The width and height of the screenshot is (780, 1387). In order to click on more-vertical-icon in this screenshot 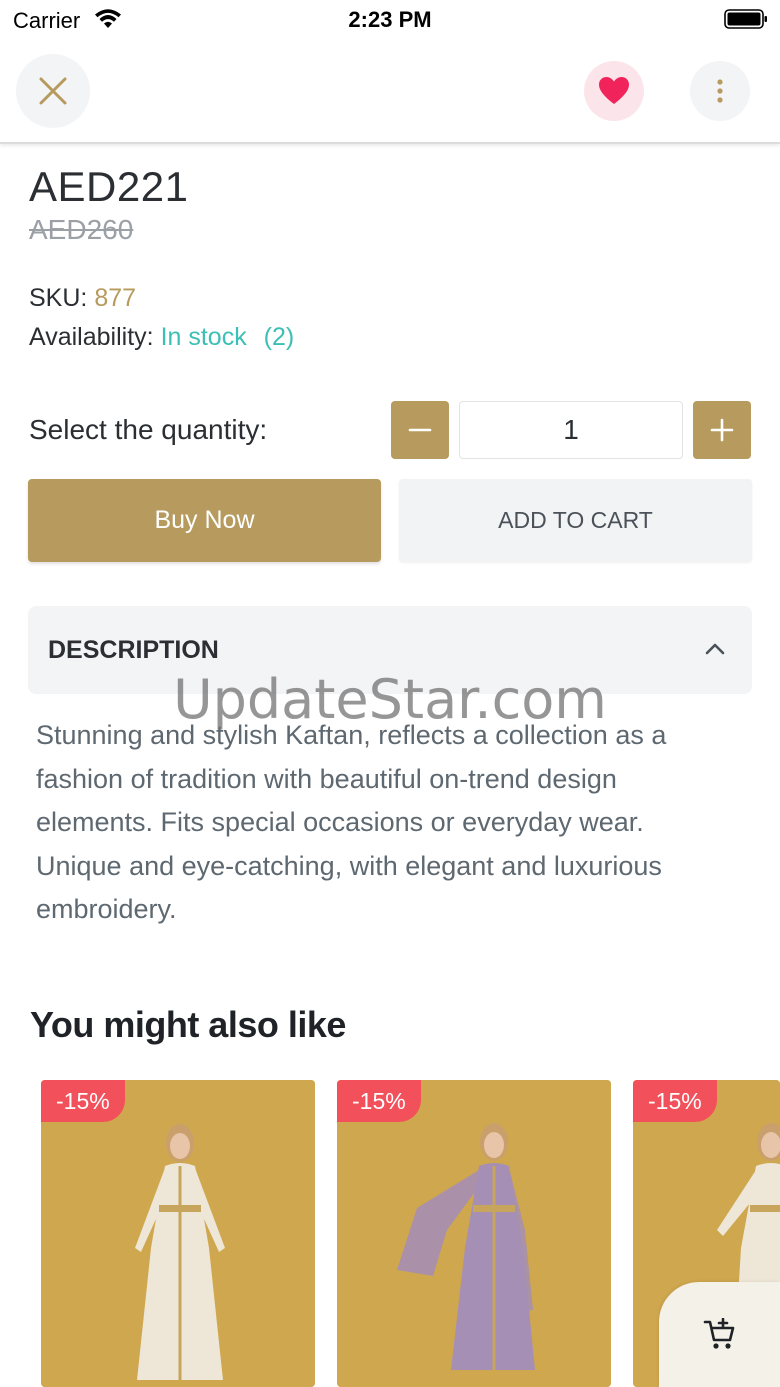, I will do `click(720, 91)`.